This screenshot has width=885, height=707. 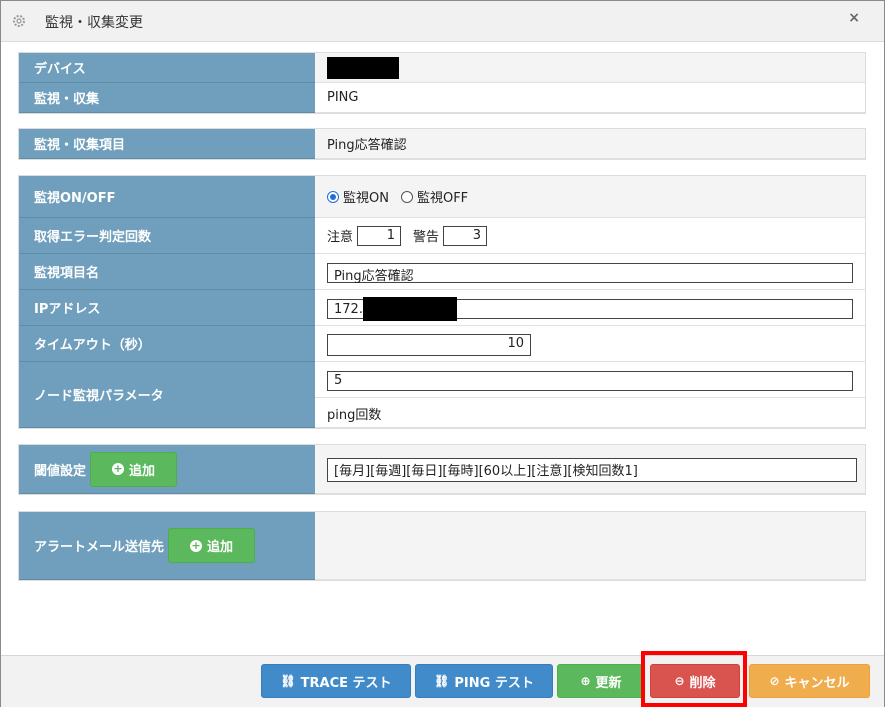 What do you see at coordinates (590, 381) in the screenshot?
I see `node-param-input: 5` at bounding box center [590, 381].